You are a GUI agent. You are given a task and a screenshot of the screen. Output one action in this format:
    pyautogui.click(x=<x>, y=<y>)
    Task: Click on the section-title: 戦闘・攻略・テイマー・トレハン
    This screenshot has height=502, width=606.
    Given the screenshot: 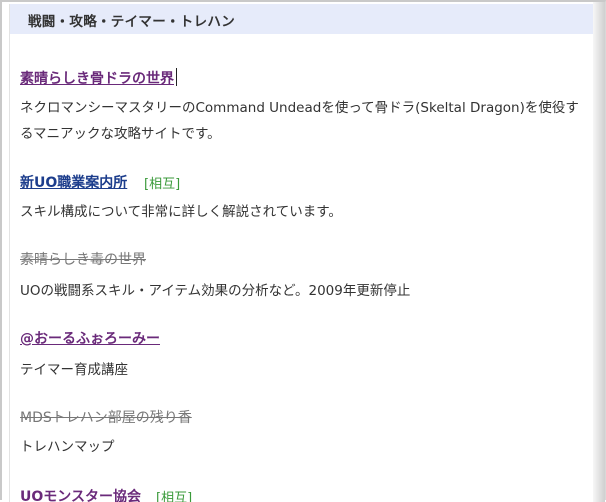 What is the action you would take?
    pyautogui.click(x=131, y=22)
    